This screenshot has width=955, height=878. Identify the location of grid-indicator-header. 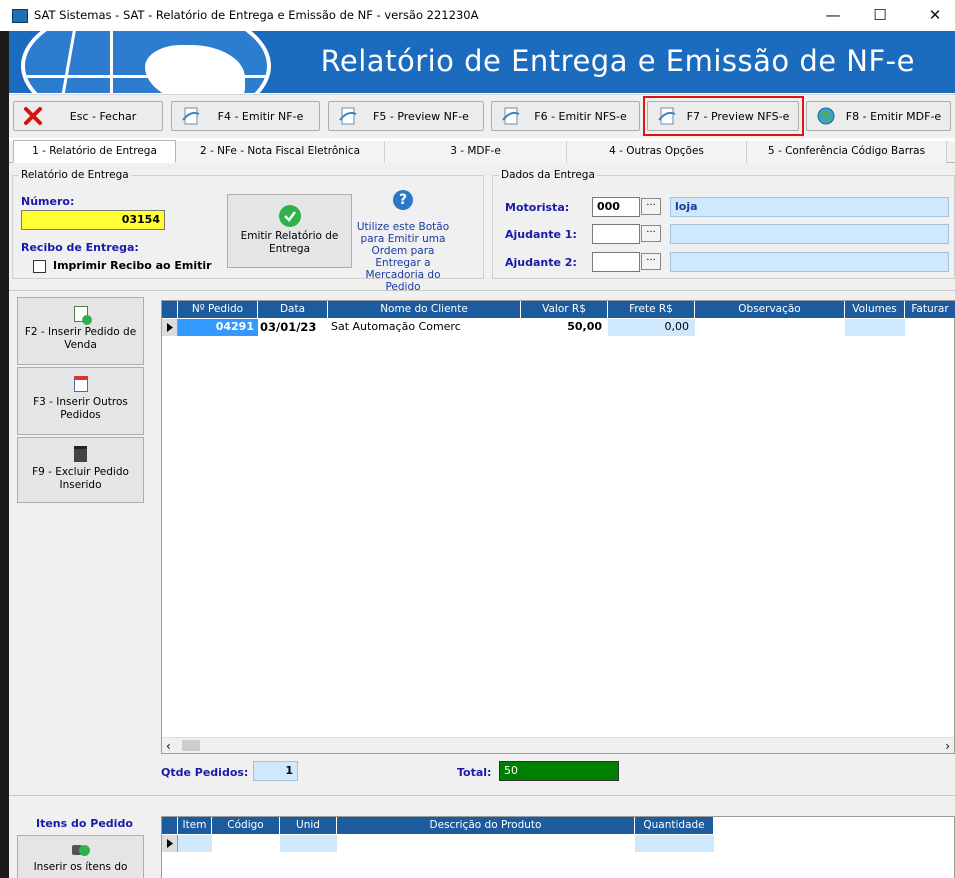
(170, 309).